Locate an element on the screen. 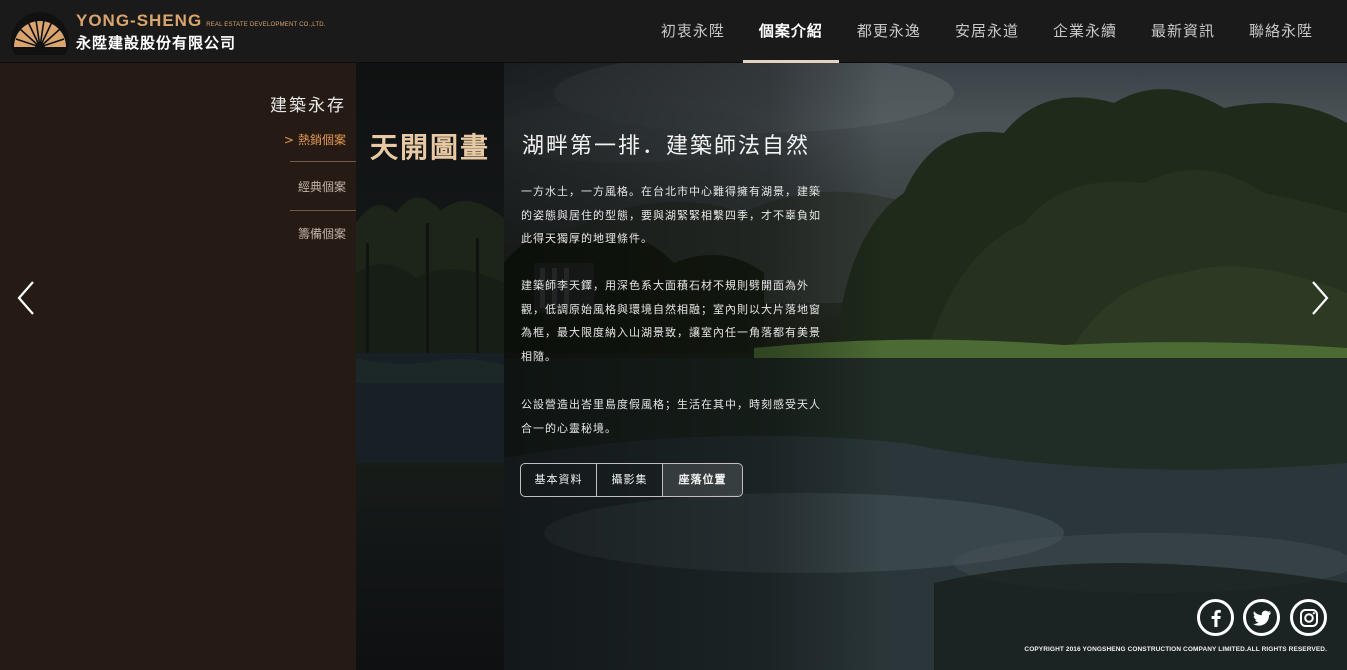 This screenshot has height=670, width=1347. logo-chinese-name: 永陞建設股份有限公司 is located at coordinates (156, 43).